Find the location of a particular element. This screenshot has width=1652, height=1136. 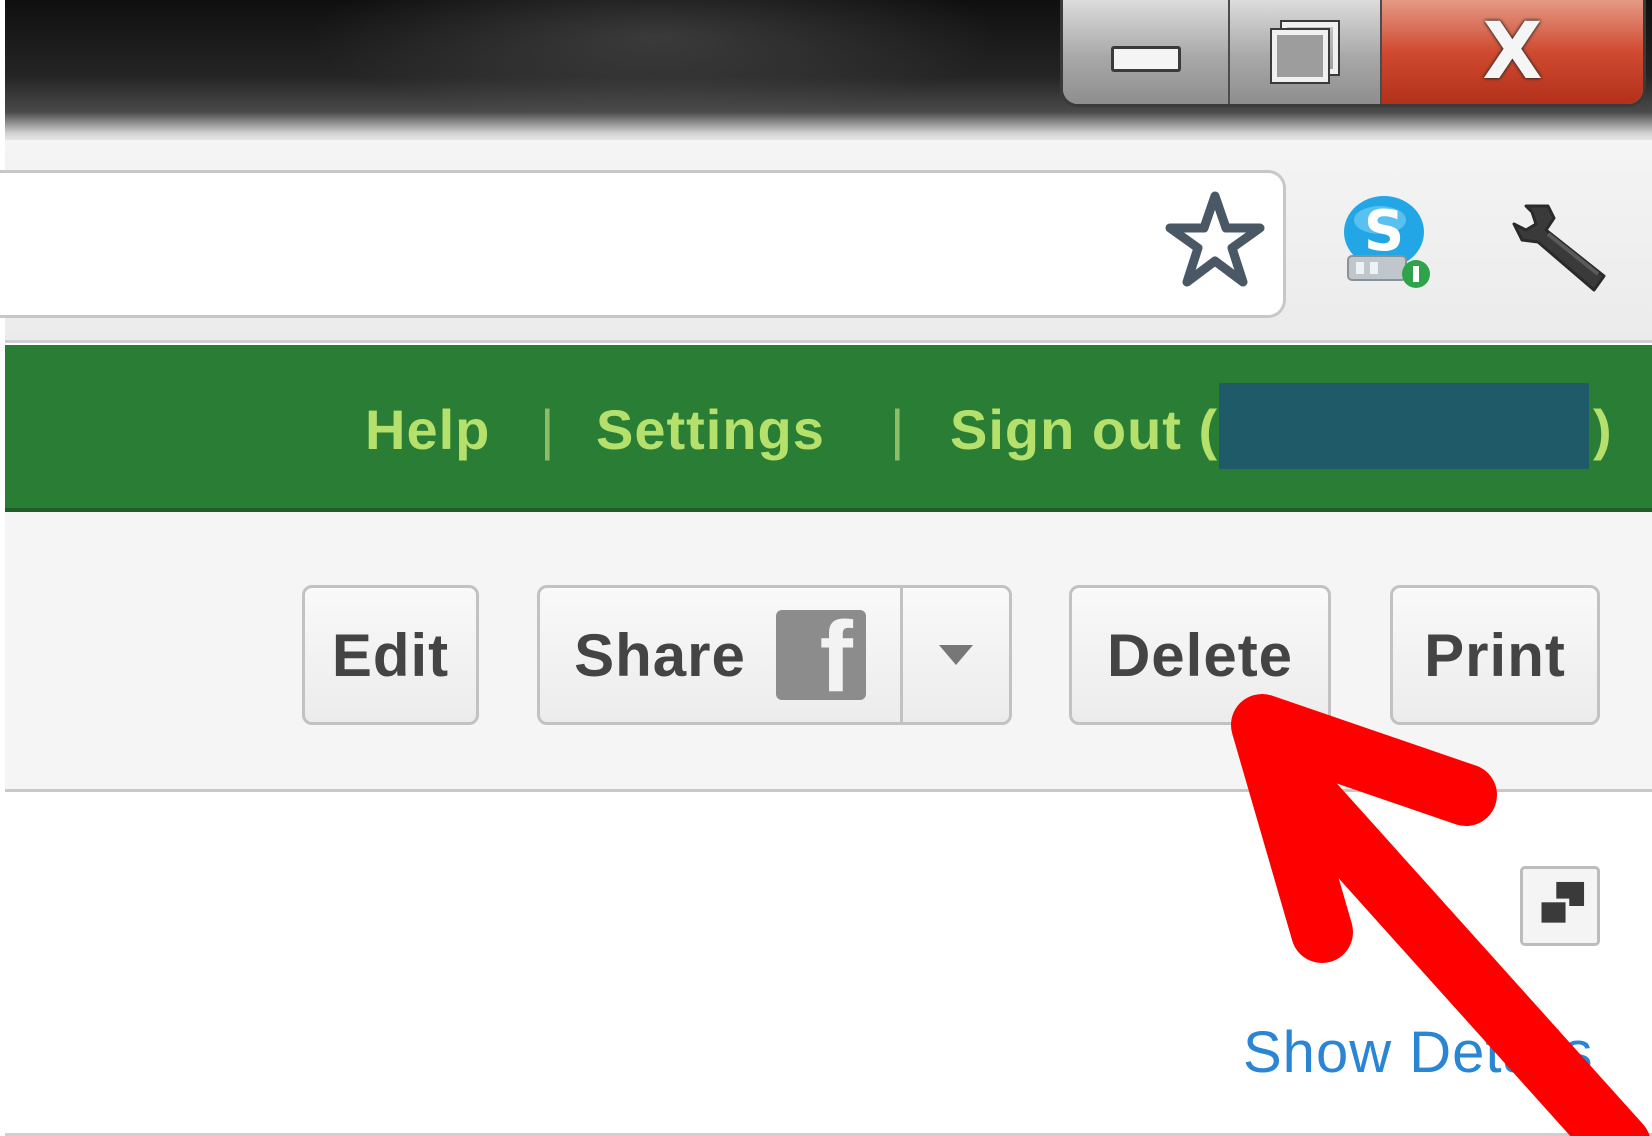

share-dropdown-button is located at coordinates (956, 655).